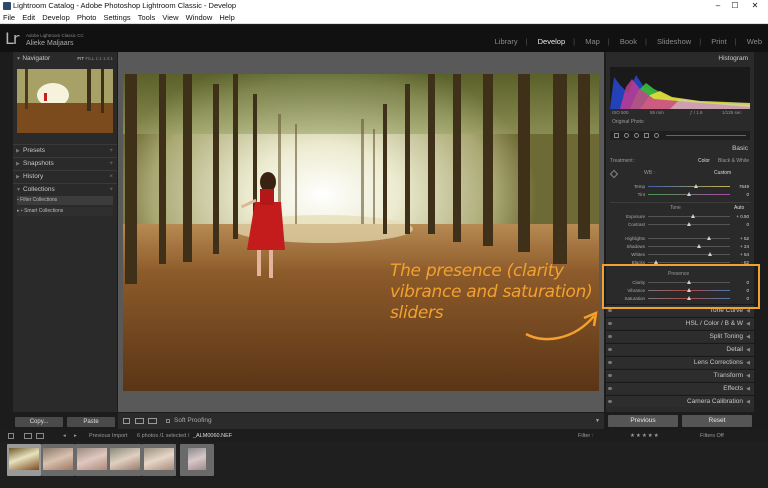  I want to click on module-map: Map, so click(592, 41).